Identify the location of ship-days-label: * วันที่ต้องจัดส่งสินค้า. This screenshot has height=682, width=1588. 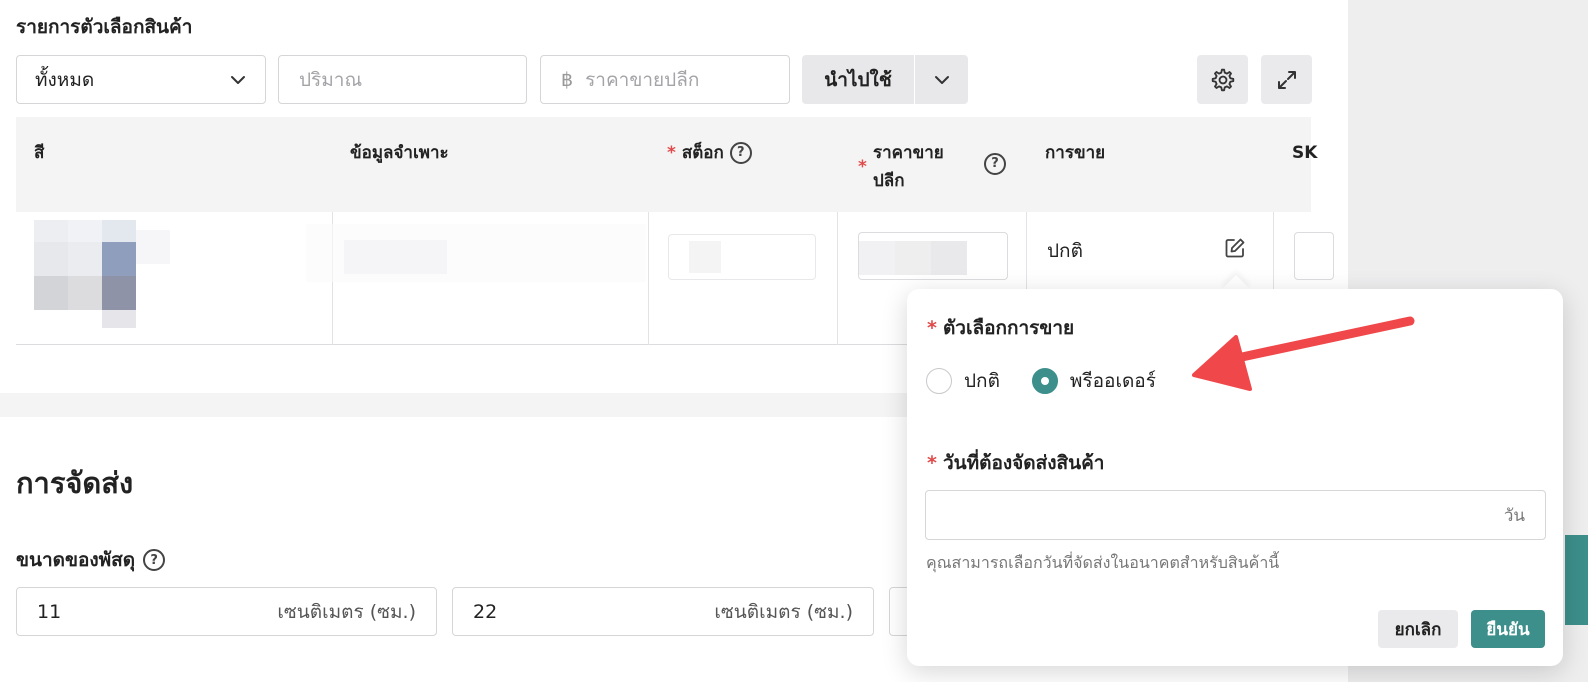
(1015, 463).